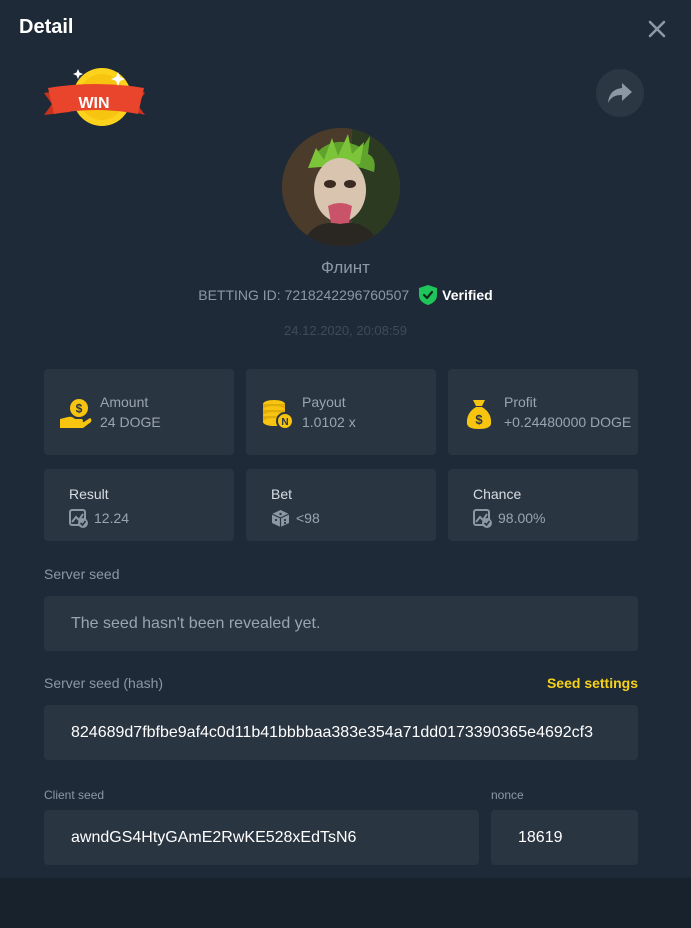 The height and width of the screenshot is (928, 691). Describe the element at coordinates (112, 518) in the screenshot. I see `result-value: 12.24` at that location.